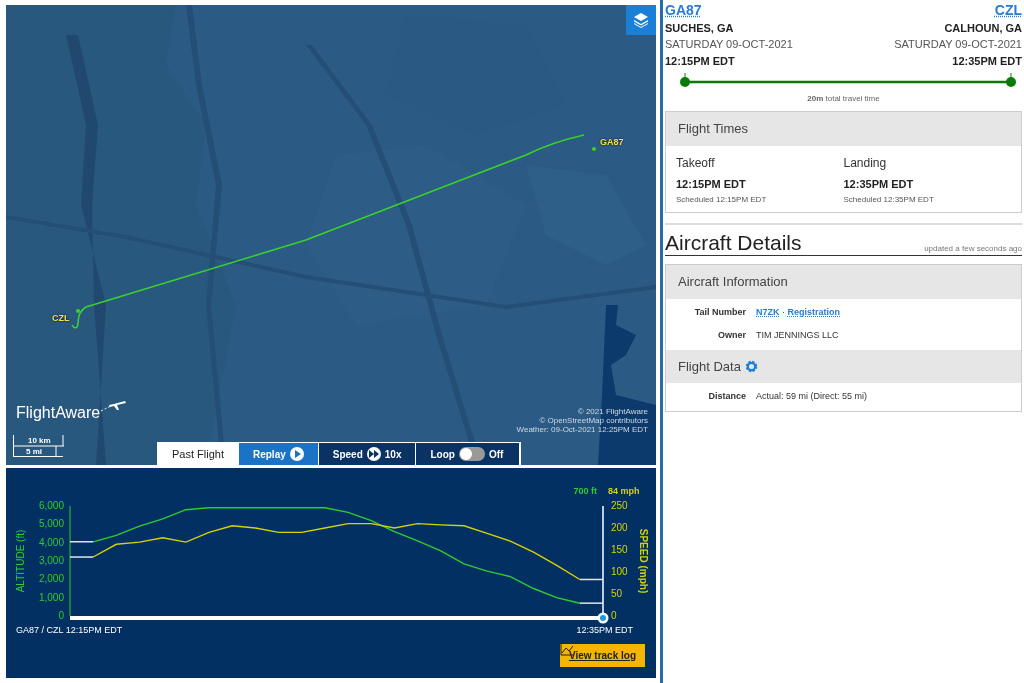 This screenshot has width=1024, height=683. Describe the element at coordinates (879, 184) in the screenshot. I see `event-time: 12:35PM EDT` at that location.